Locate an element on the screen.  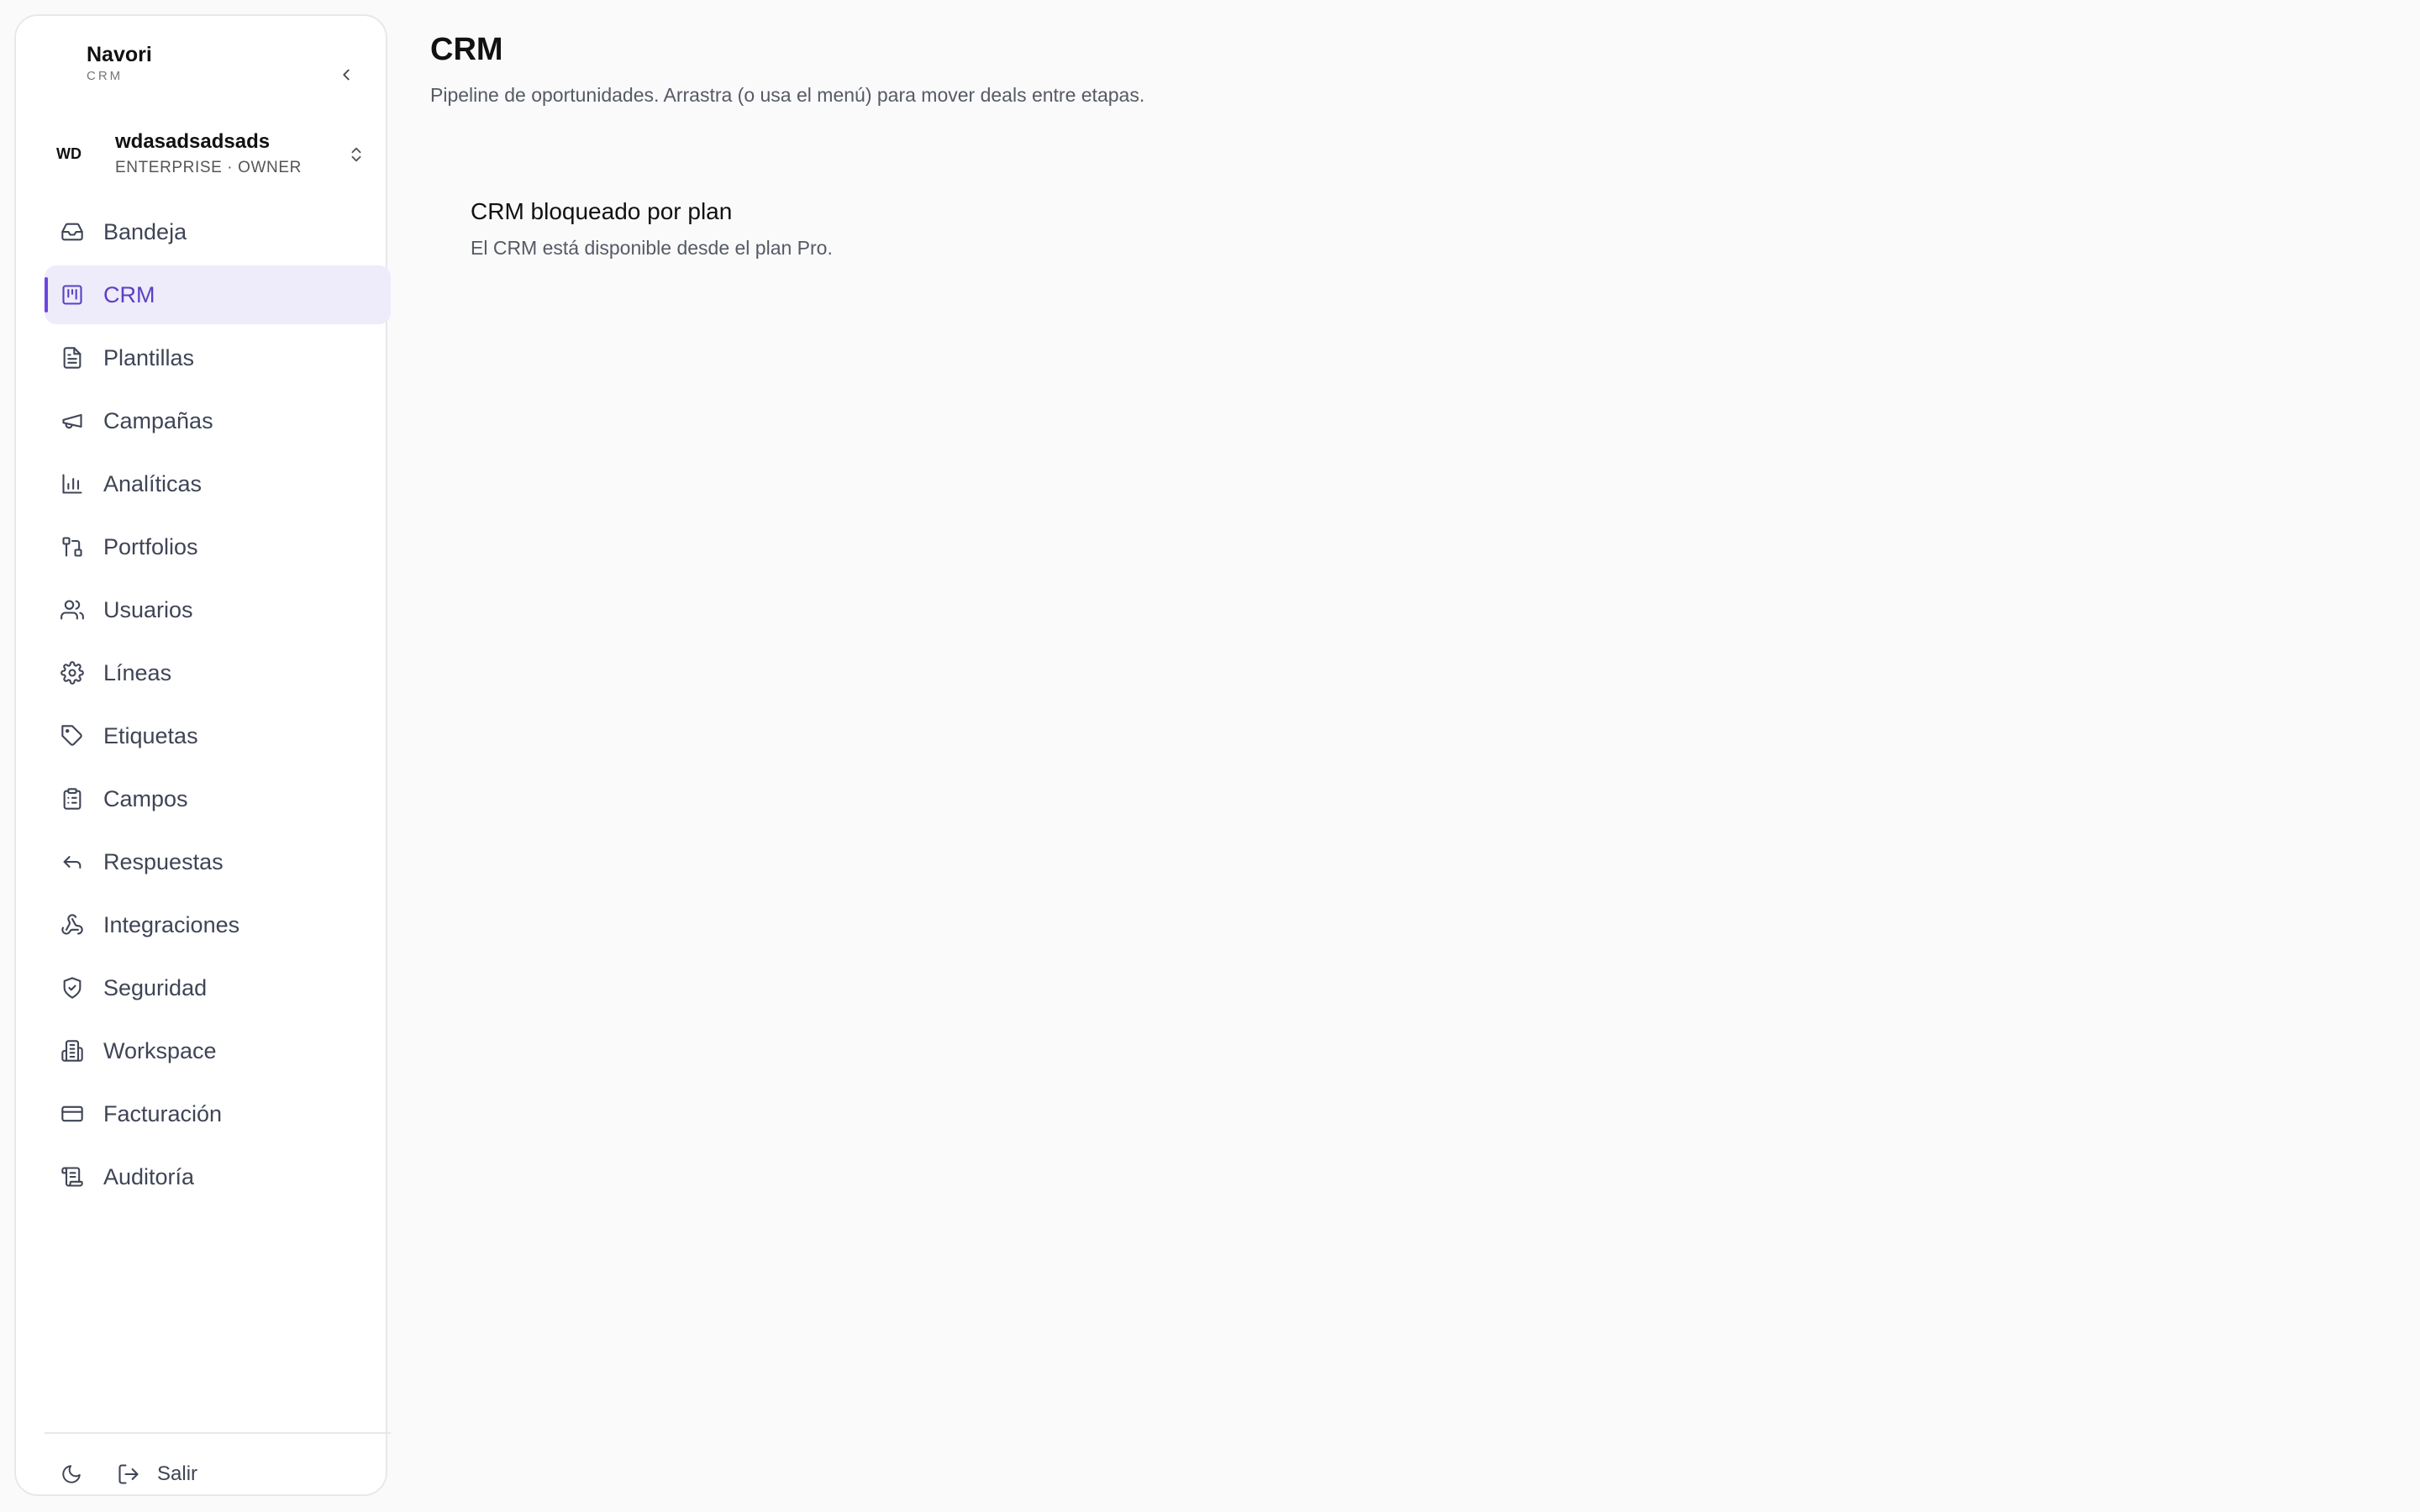
sidebar-item-integraciones: Integraciones is located at coordinates (218, 924).